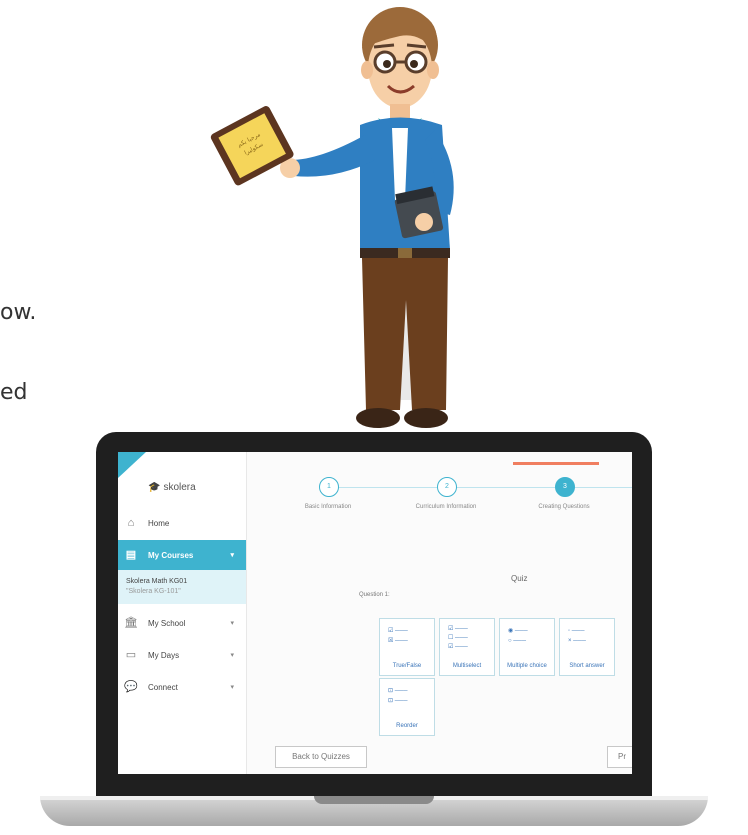 The image size is (748, 835). What do you see at coordinates (374, 595) in the screenshot?
I see `question-label: Question 1:` at bounding box center [374, 595].